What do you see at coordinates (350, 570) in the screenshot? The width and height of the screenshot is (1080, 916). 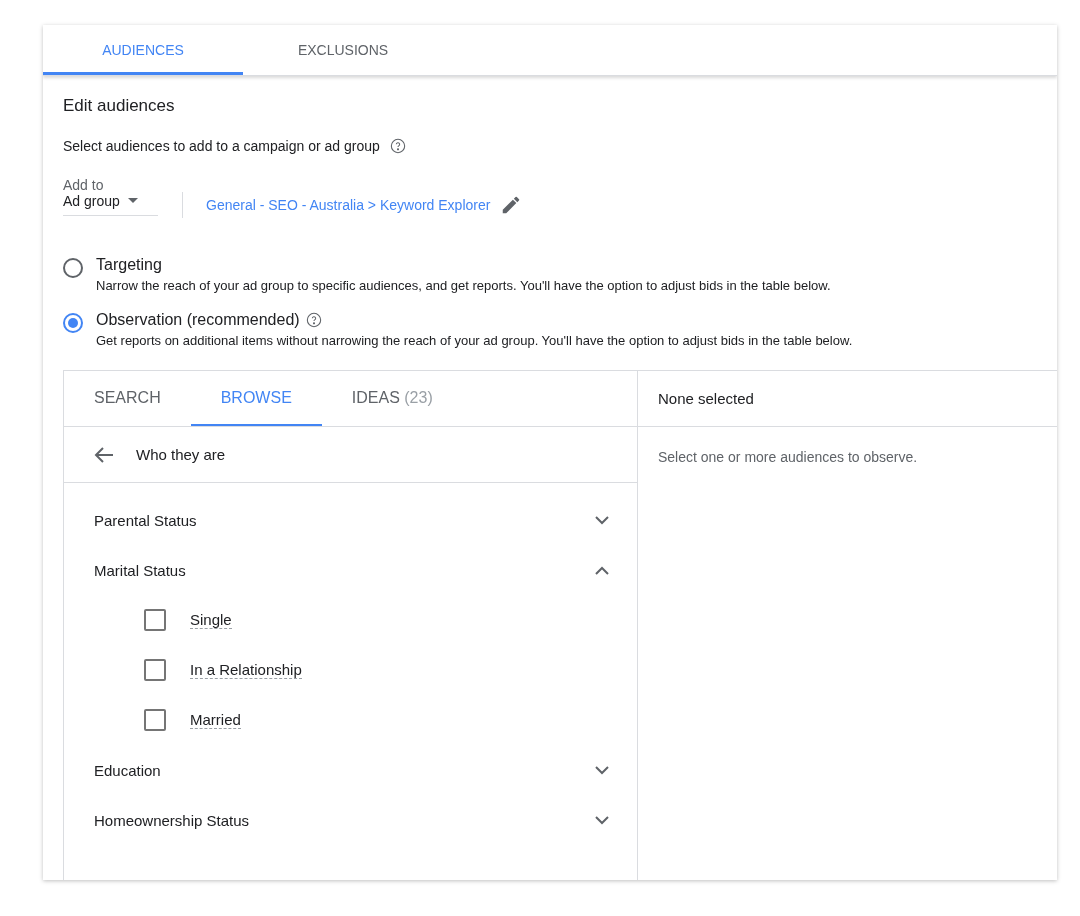 I see `category-row: Marital Status` at bounding box center [350, 570].